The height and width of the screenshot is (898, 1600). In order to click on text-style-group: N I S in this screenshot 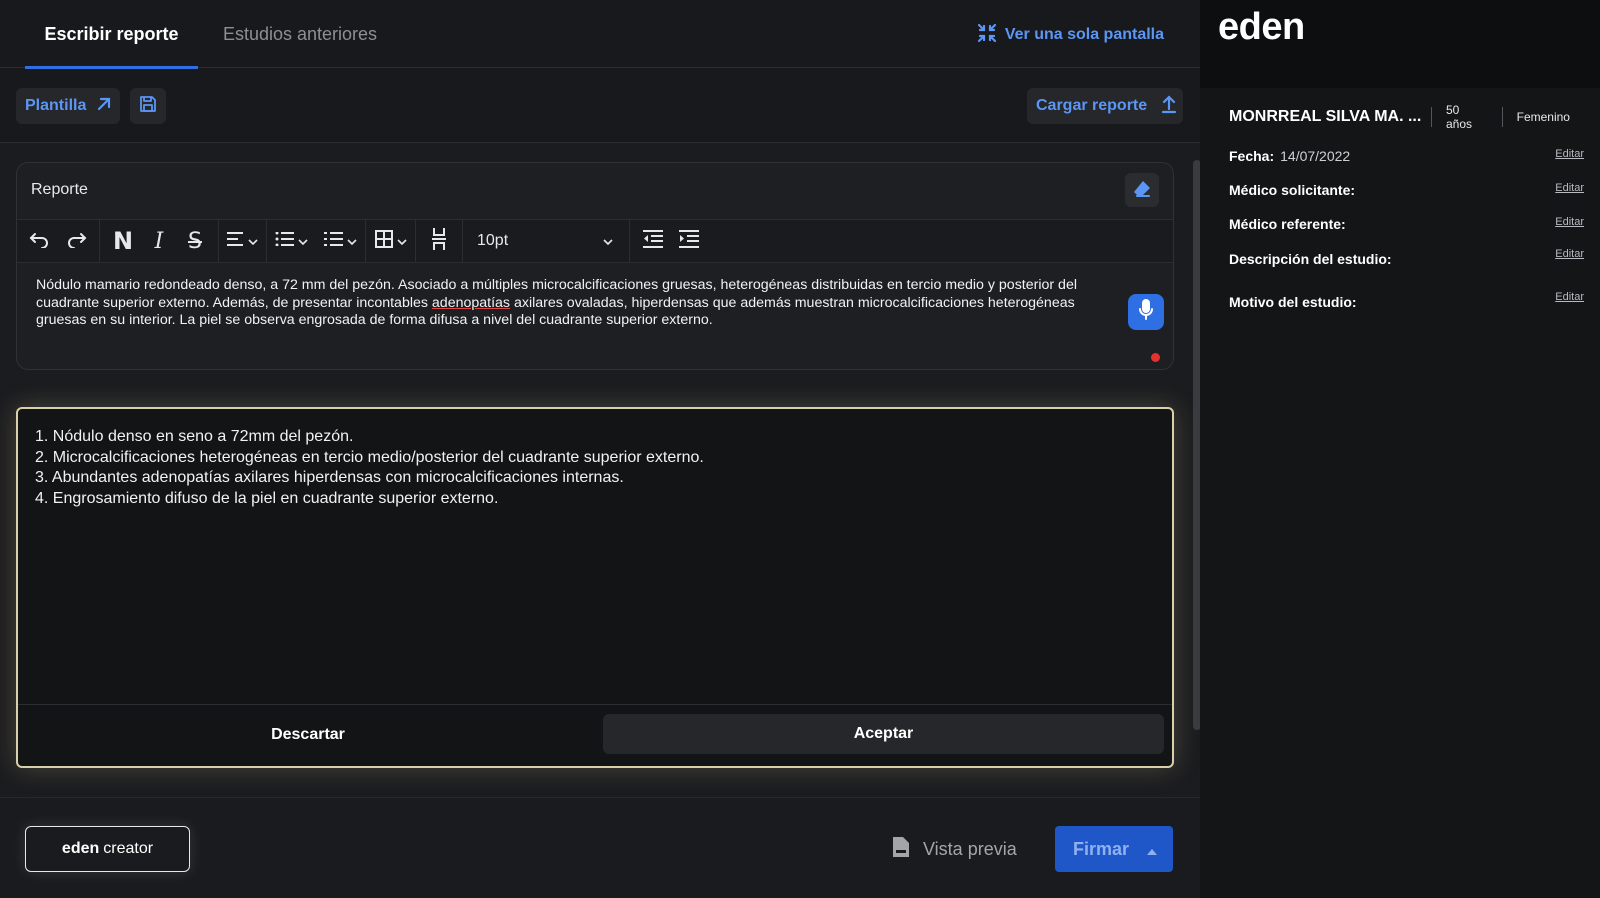, I will do `click(159, 241)`.